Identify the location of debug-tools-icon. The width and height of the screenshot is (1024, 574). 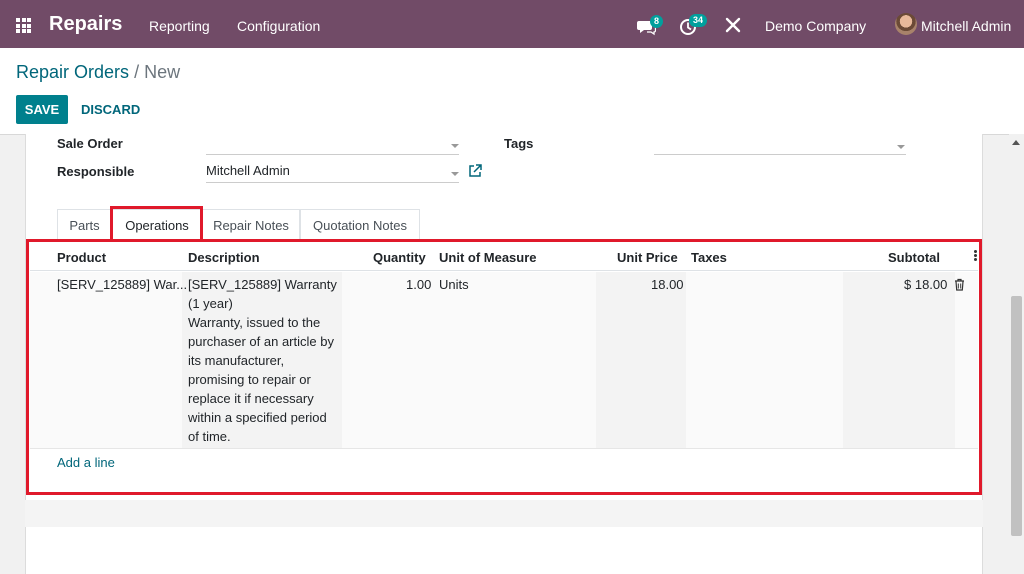
(733, 25).